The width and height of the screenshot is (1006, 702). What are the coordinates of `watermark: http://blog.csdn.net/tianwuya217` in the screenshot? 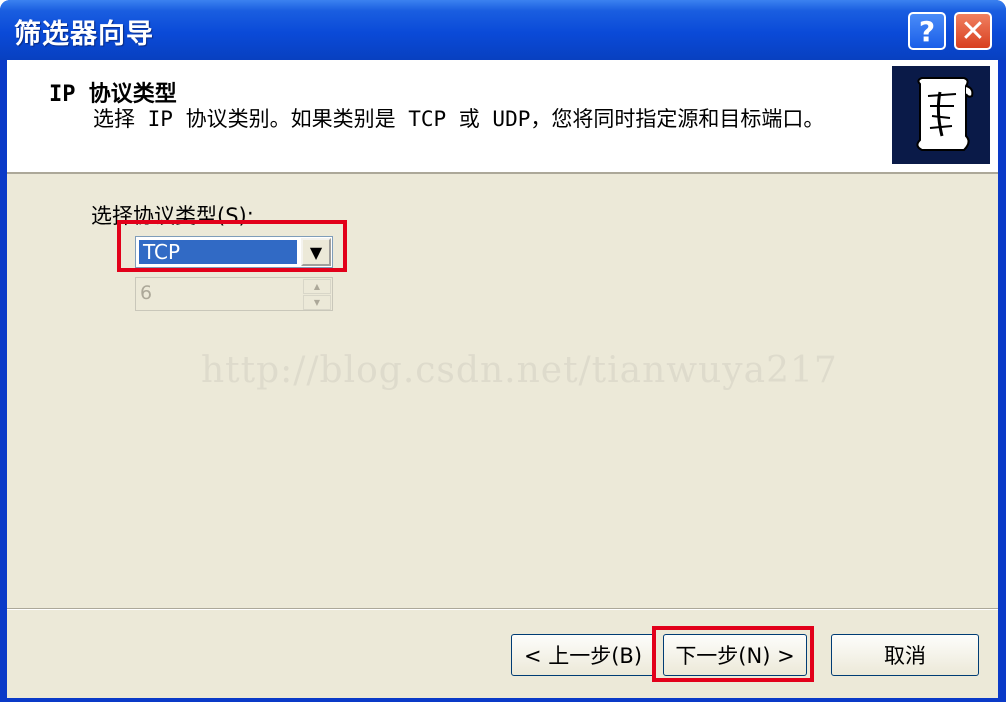 It's located at (519, 370).